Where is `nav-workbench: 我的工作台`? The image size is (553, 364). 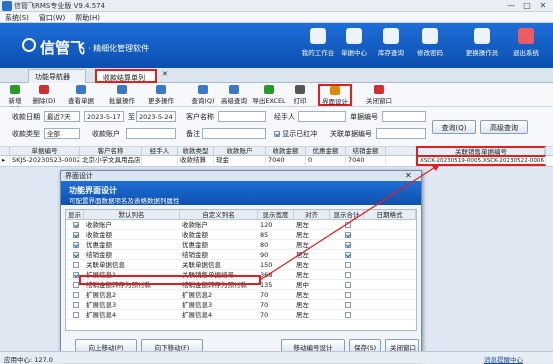 nav-workbench: 我的工作台 is located at coordinates (318, 46).